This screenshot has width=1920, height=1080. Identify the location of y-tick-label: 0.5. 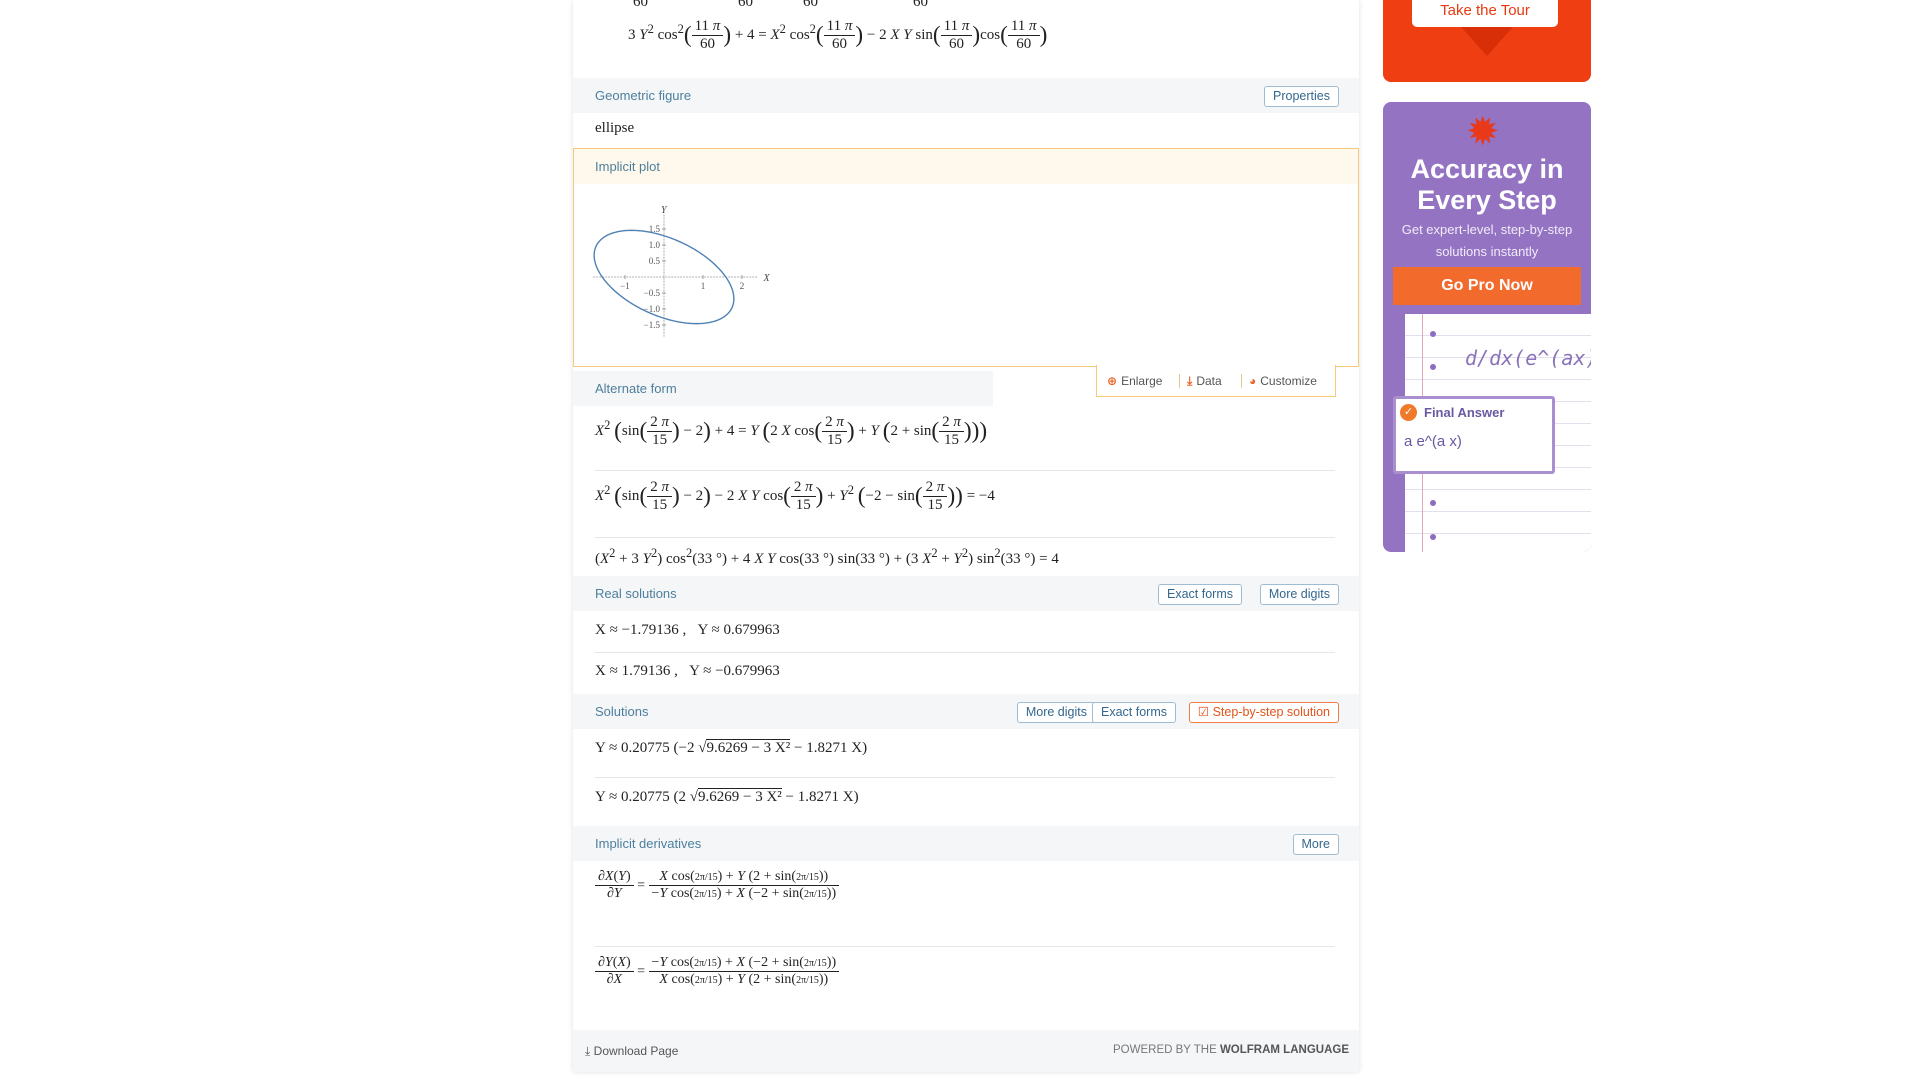
(655, 261).